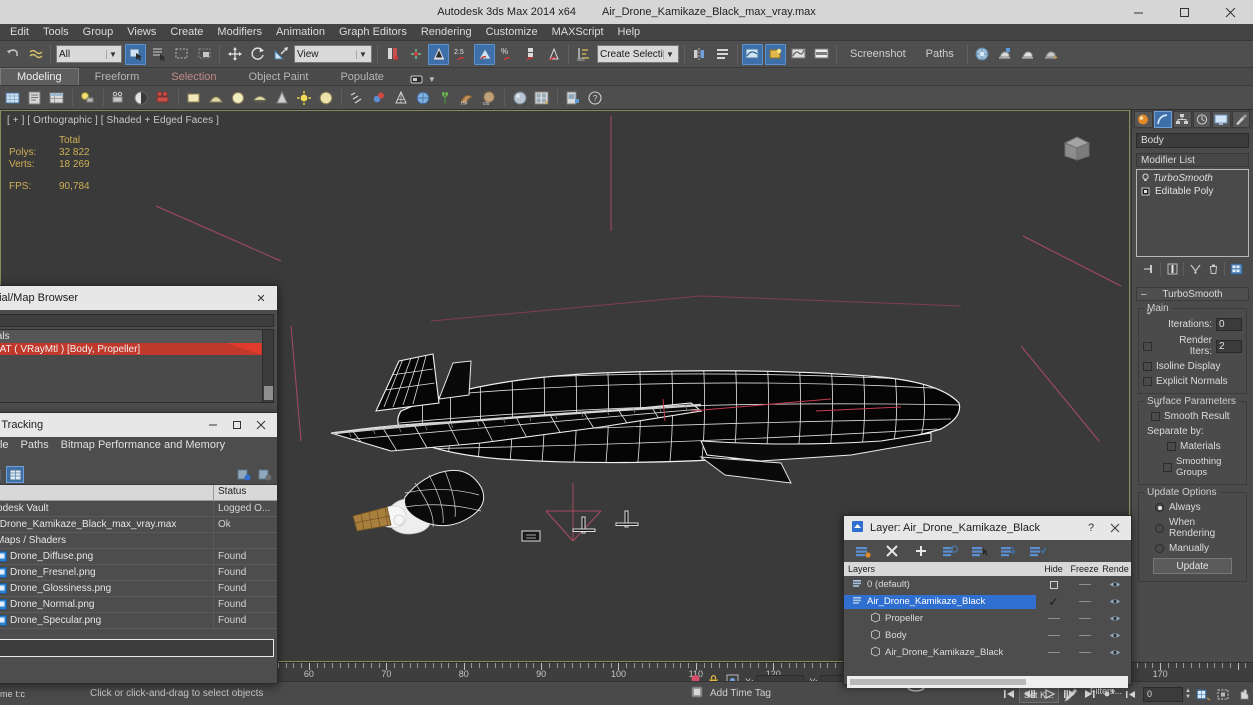 Image resolution: width=1253 pixels, height=705 pixels. What do you see at coordinates (194, 98) in the screenshot?
I see `box-primitive-icon` at bounding box center [194, 98].